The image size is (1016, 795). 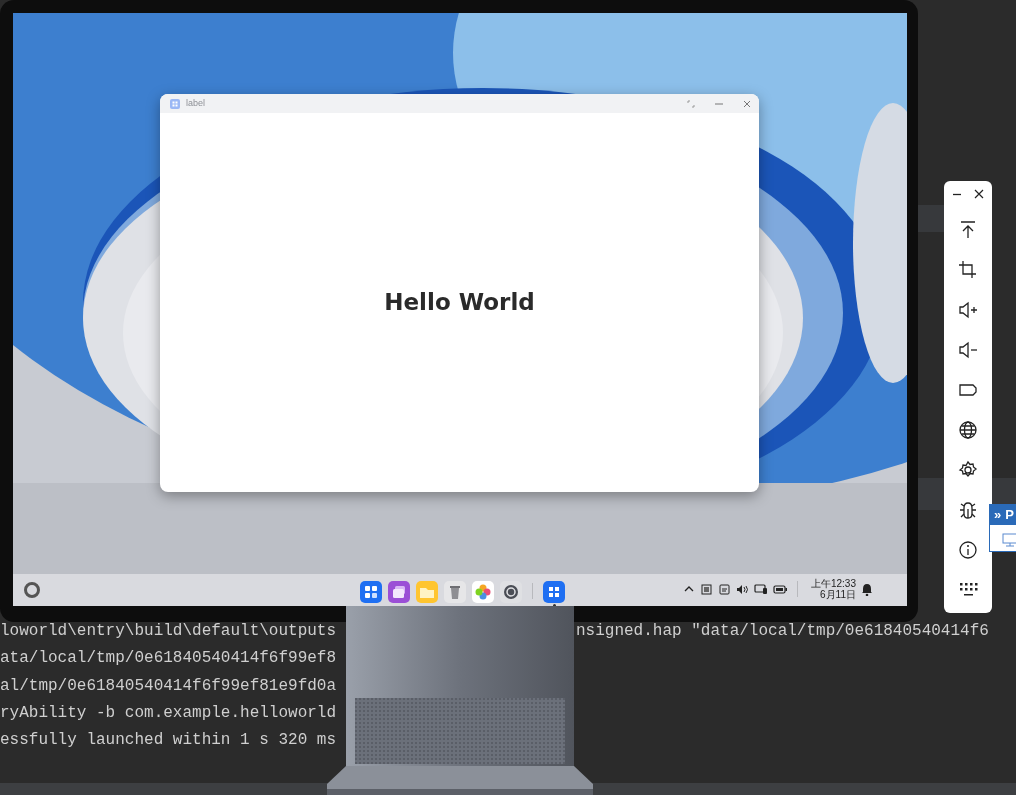 I want to click on flower-icon, so click(x=483, y=591).